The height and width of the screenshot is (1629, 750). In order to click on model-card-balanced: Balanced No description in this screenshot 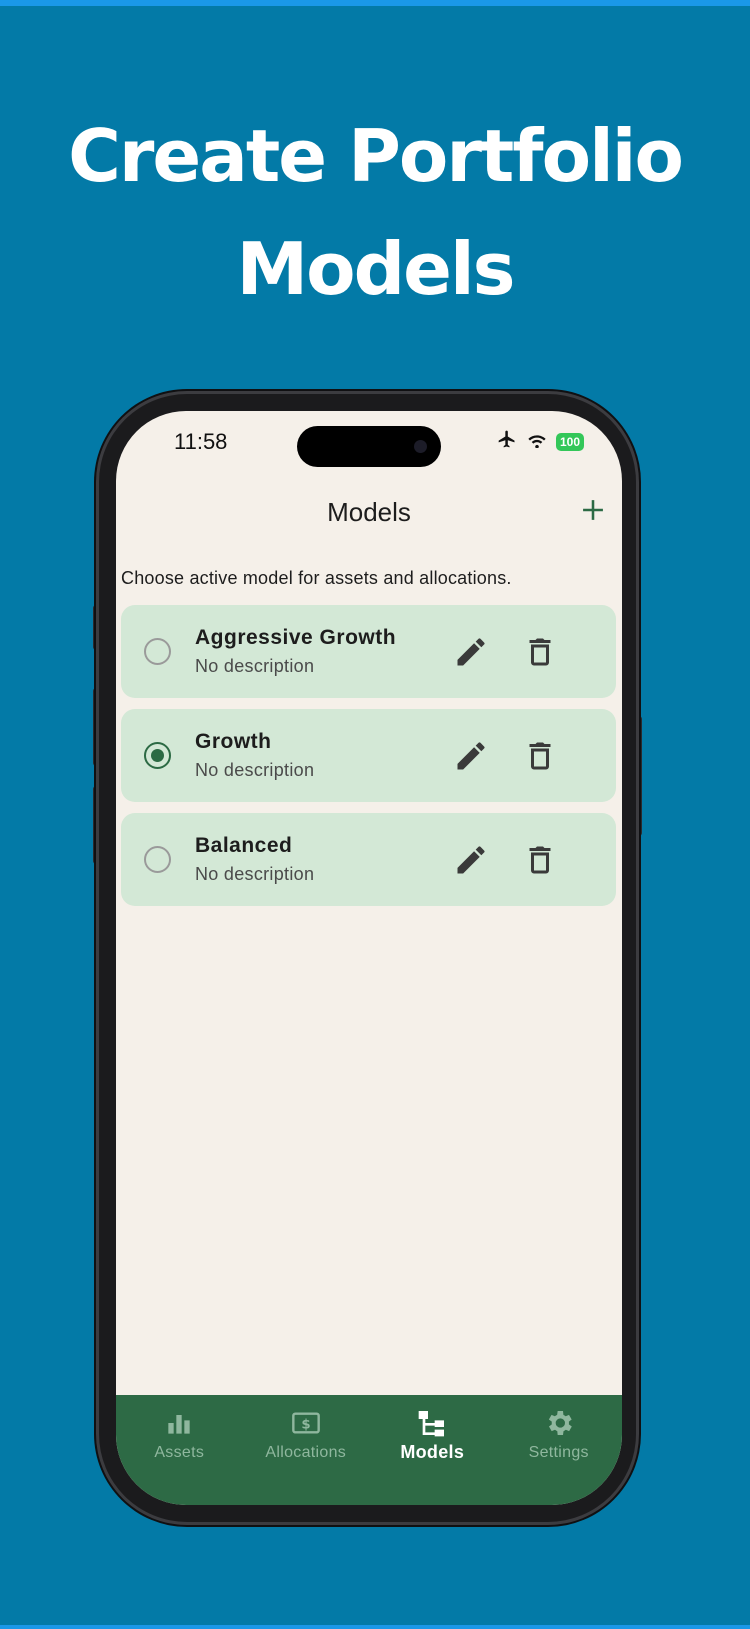, I will do `click(368, 859)`.